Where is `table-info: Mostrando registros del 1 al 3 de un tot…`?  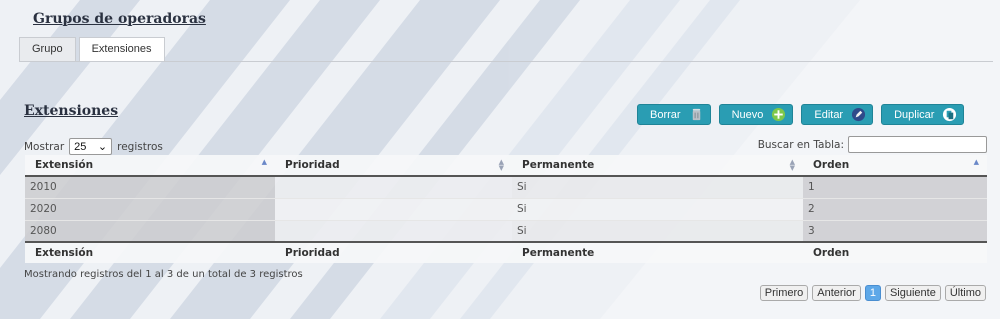 table-info: Mostrando registros del 1 al 3 de un tot… is located at coordinates (163, 274).